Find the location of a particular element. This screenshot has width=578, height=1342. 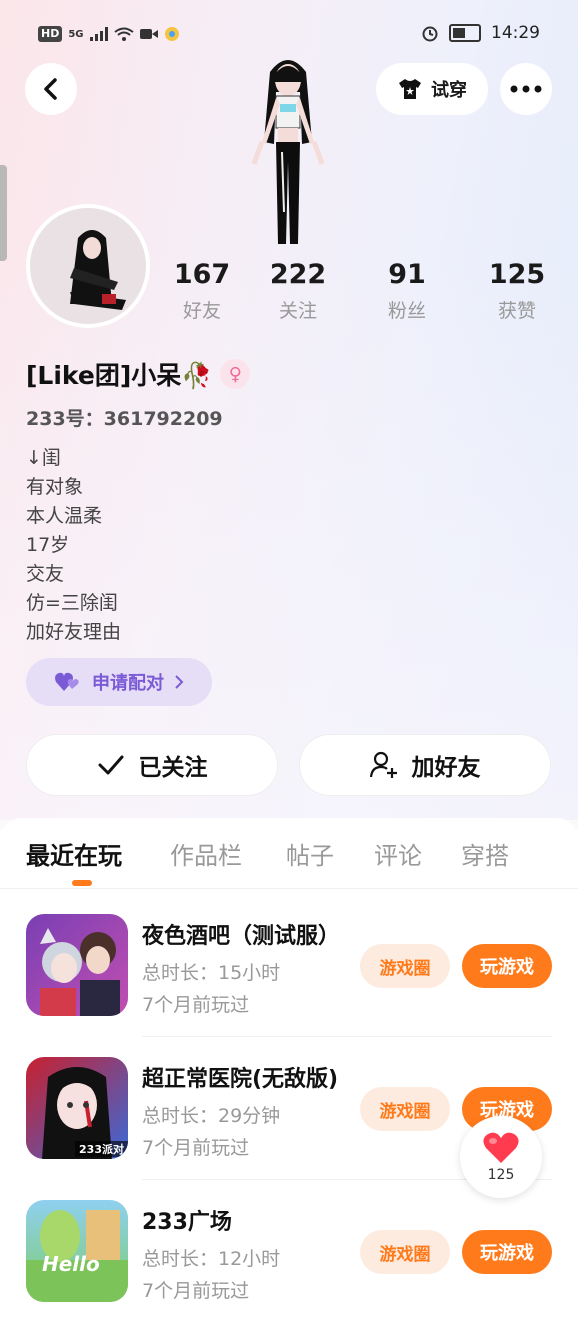

tab-posts: 帖子 is located at coordinates (310, 853).